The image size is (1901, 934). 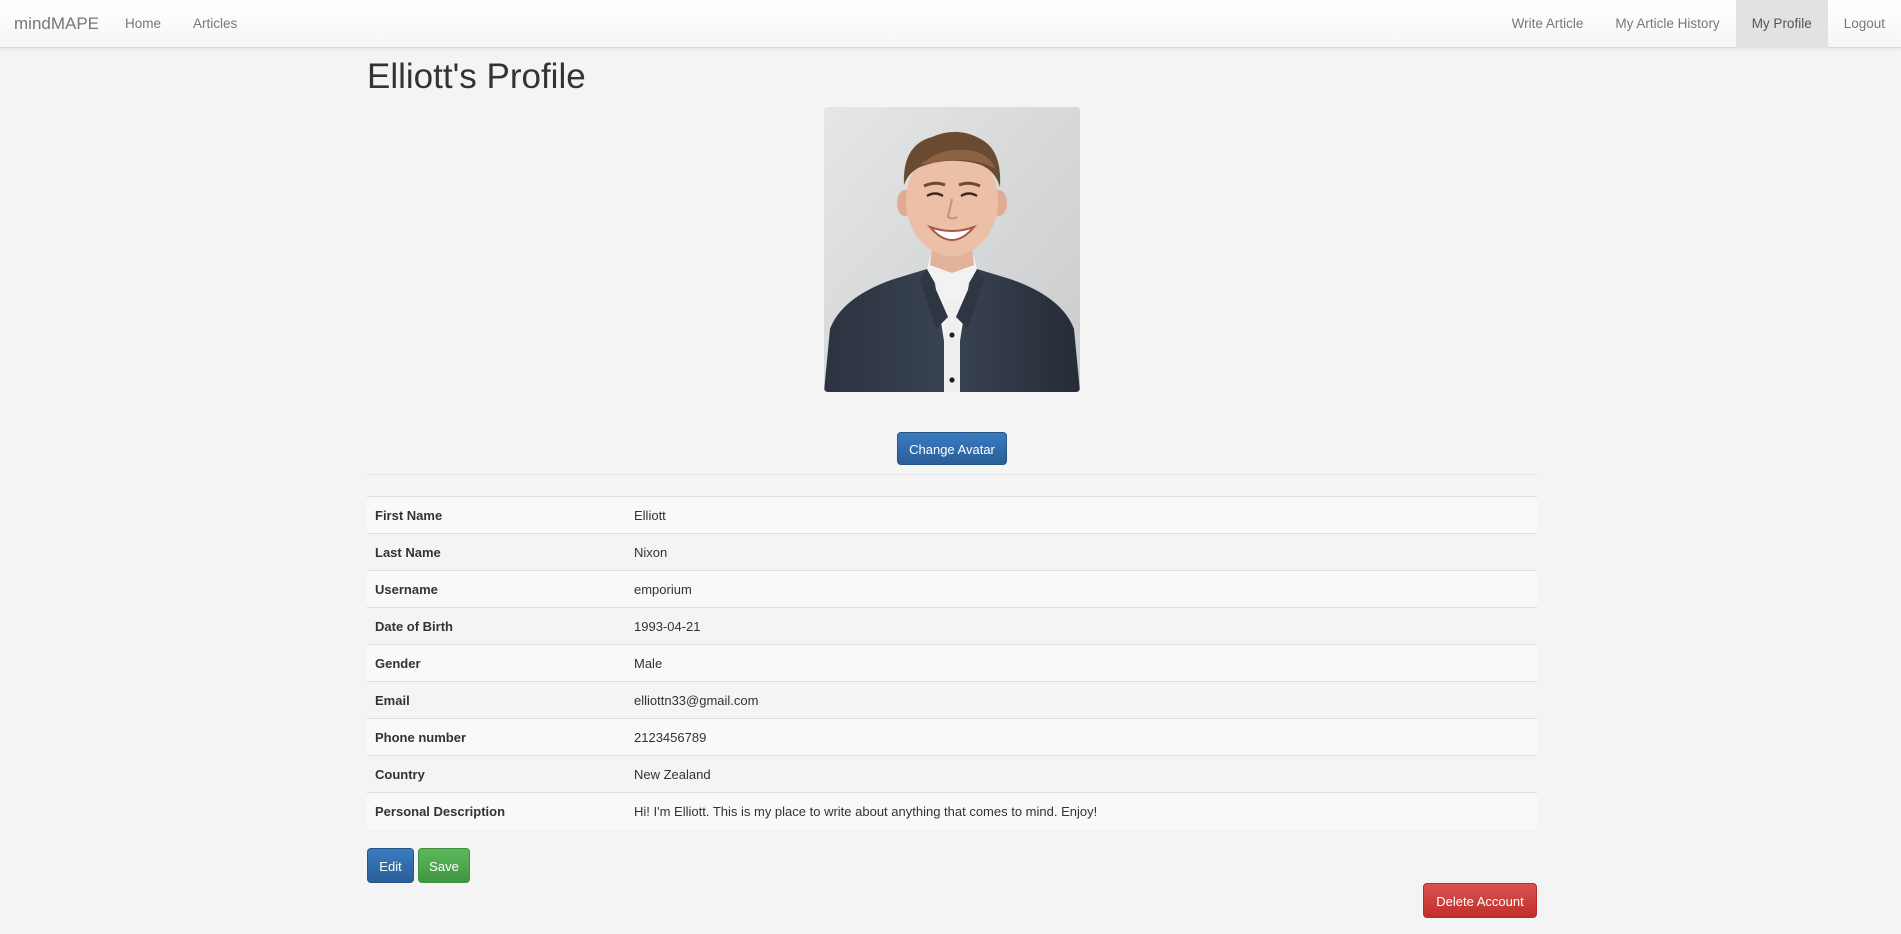 What do you see at coordinates (952, 774) in the screenshot?
I see `table-row: Country New Zealand` at bounding box center [952, 774].